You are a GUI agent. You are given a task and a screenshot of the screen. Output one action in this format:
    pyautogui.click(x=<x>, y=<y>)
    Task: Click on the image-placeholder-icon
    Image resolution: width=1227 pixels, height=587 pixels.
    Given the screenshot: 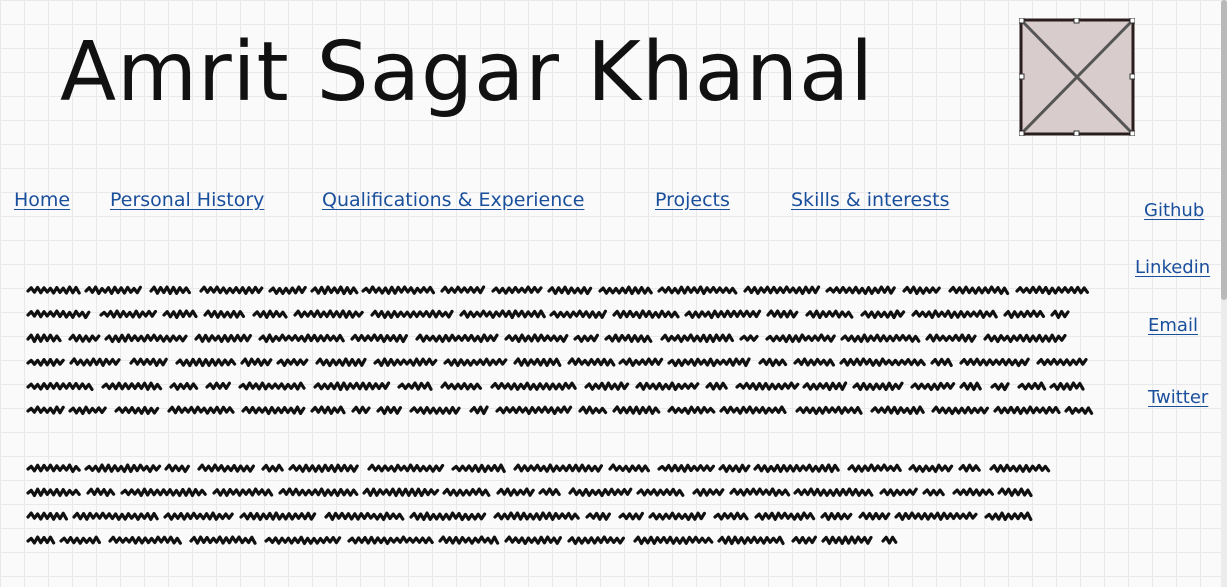 What is the action you would take?
    pyautogui.click(x=1077, y=77)
    